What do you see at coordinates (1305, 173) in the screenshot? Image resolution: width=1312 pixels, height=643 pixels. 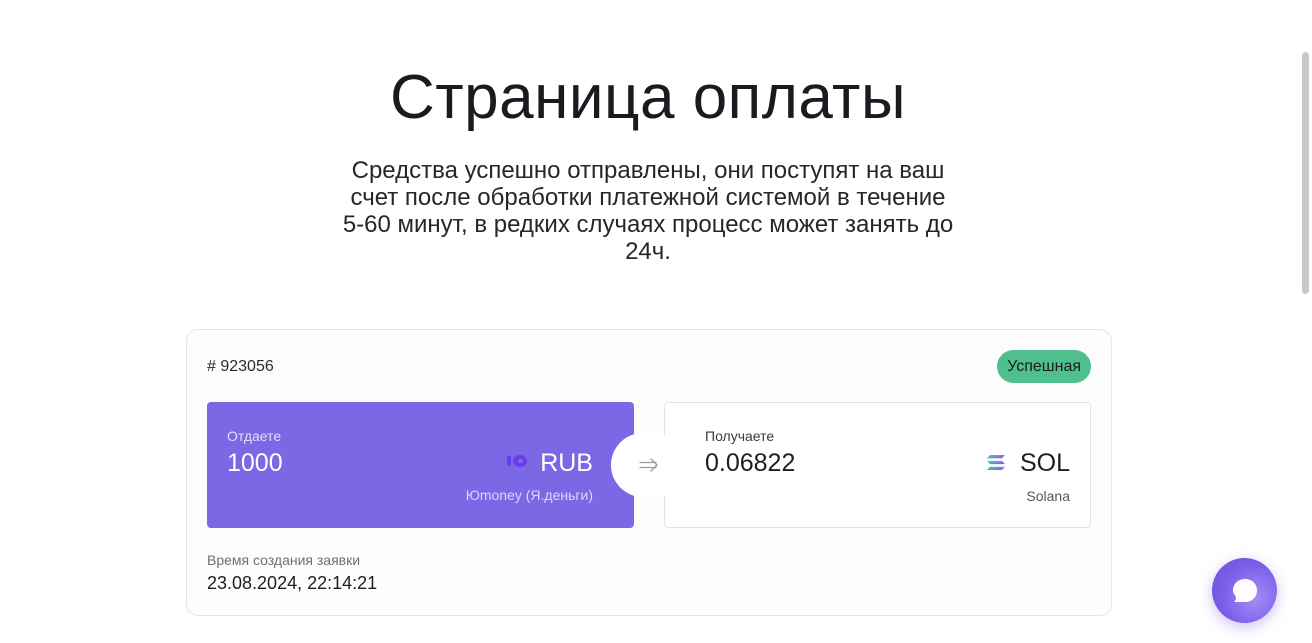 I see `scrollbar-thumb` at bounding box center [1305, 173].